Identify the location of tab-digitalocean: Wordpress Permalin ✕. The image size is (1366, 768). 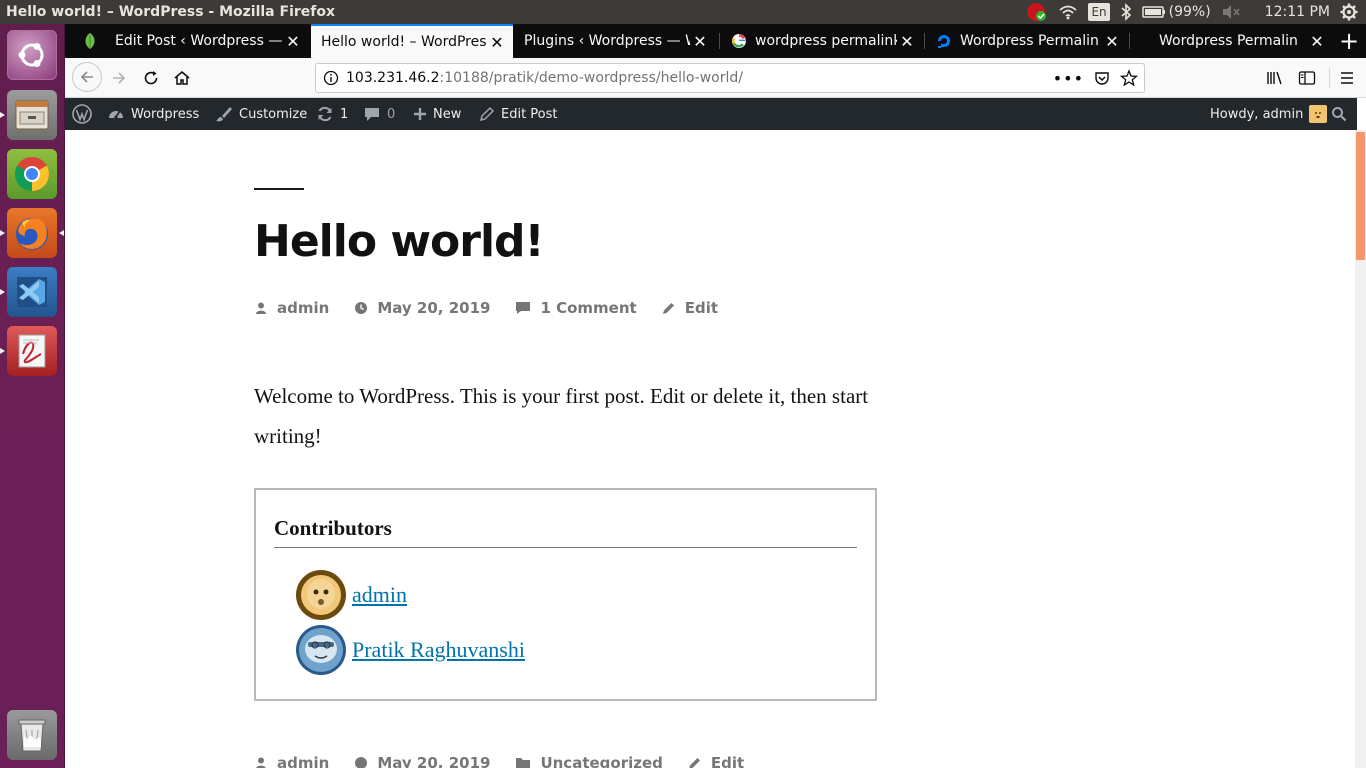
(1027, 41).